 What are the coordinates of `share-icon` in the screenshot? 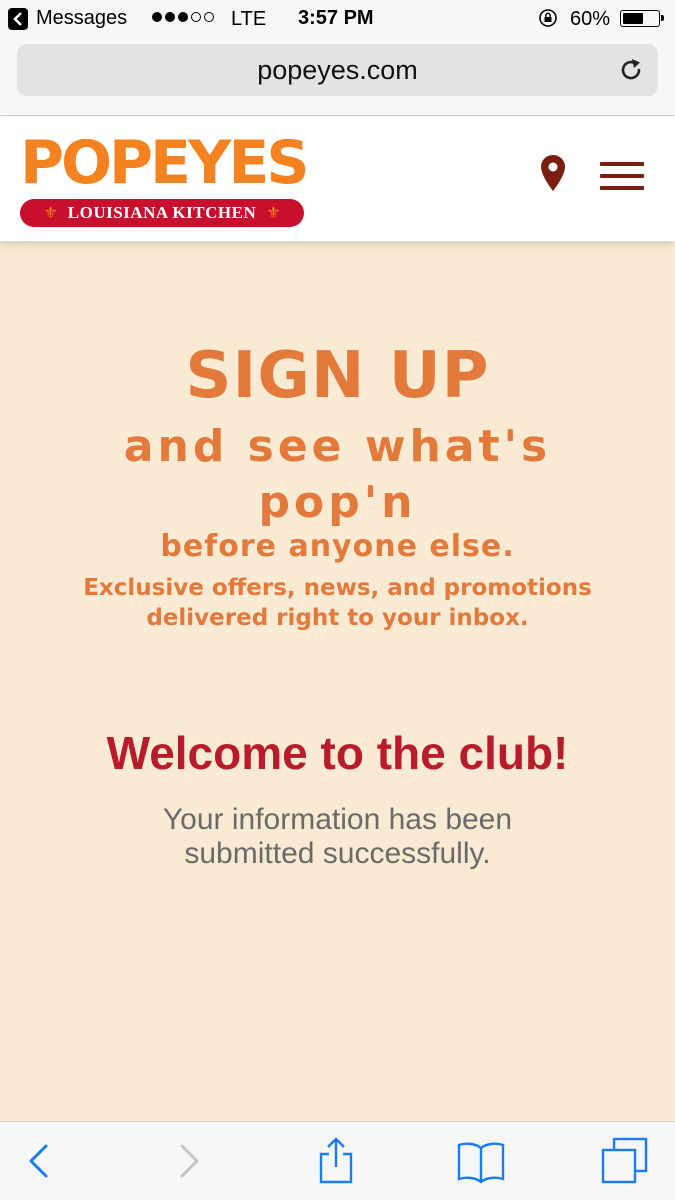 It's located at (336, 1161).